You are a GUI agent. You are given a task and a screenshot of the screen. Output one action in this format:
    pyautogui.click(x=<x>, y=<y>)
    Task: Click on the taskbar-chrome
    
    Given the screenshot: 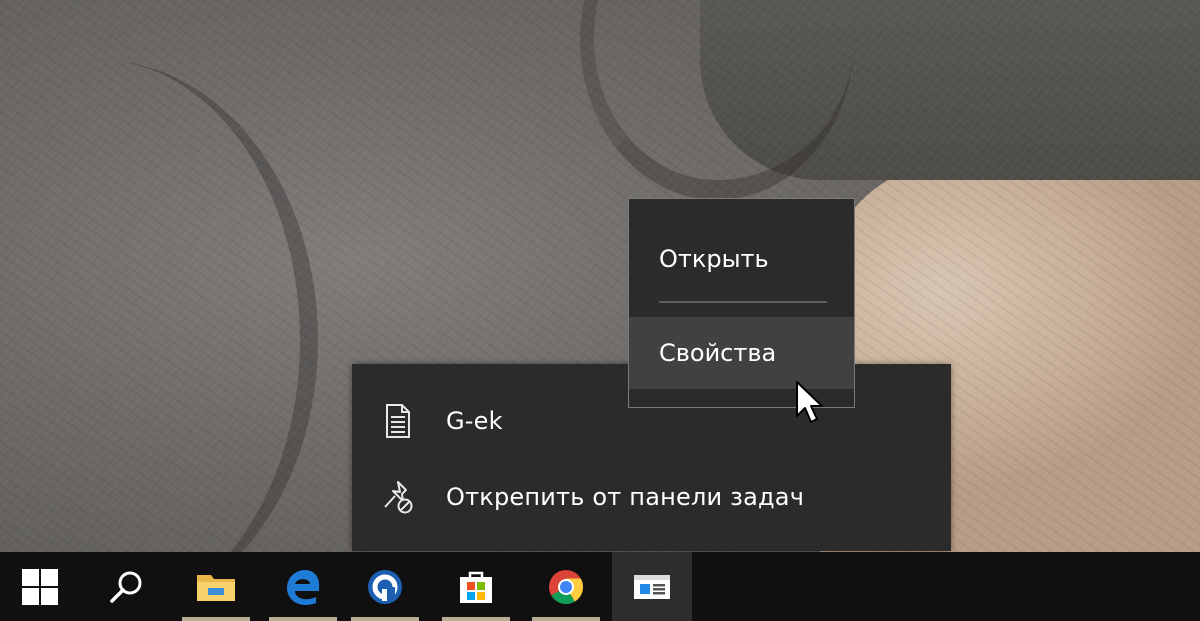 What is the action you would take?
    pyautogui.click(x=566, y=586)
    